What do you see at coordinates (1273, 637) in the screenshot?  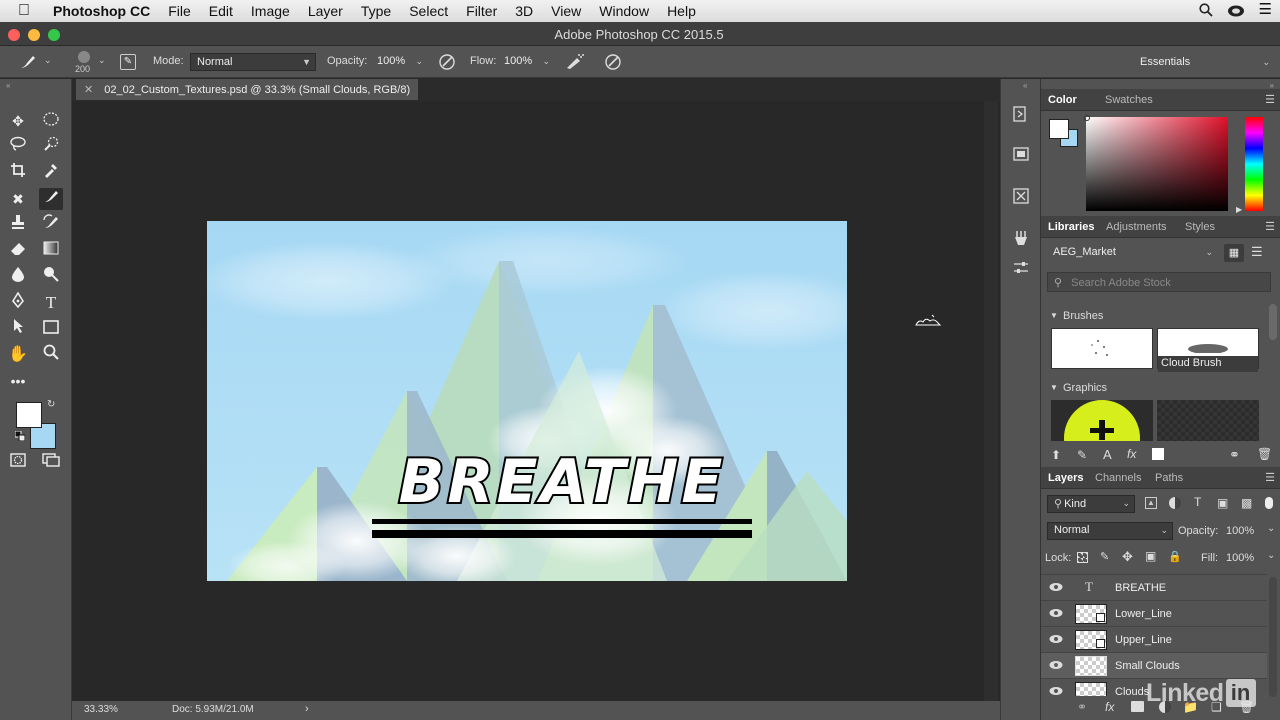 I see `layers-scrollbar` at bounding box center [1273, 637].